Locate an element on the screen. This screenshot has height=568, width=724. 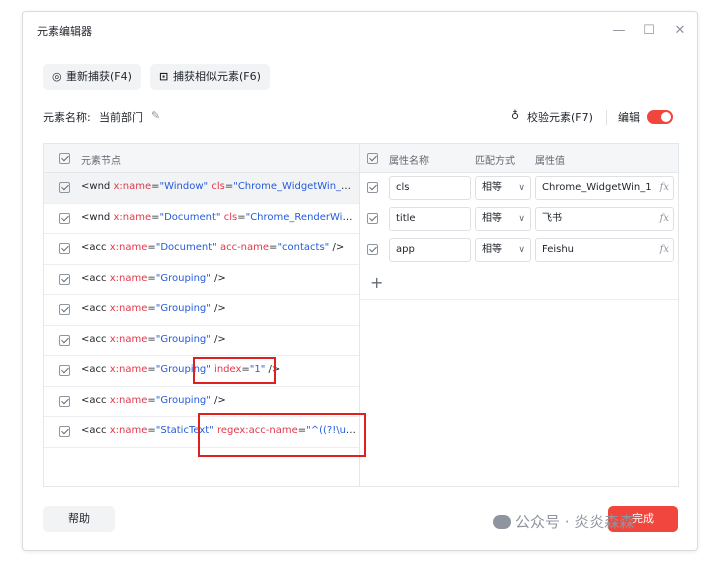
close-icon: ✕ is located at coordinates (680, 31).